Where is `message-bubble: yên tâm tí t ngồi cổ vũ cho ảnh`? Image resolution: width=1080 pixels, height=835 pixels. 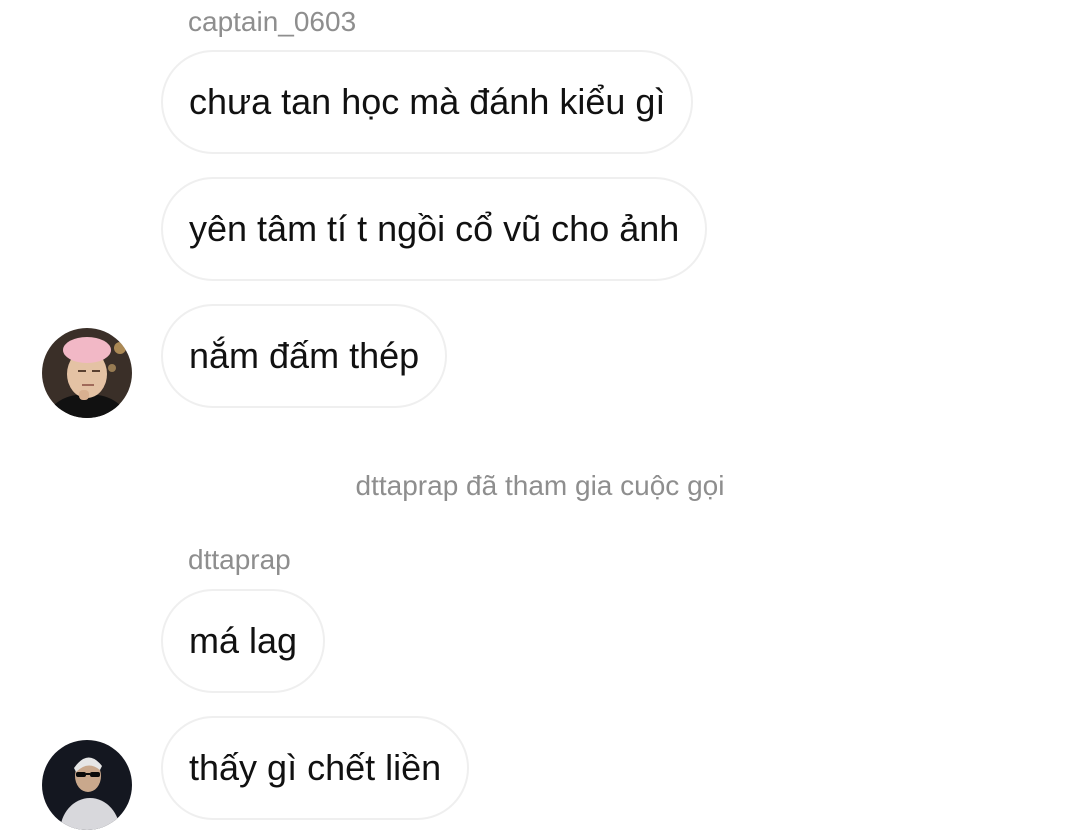
message-bubble: yên tâm tí t ngồi cổ vũ cho ảnh is located at coordinates (434, 229).